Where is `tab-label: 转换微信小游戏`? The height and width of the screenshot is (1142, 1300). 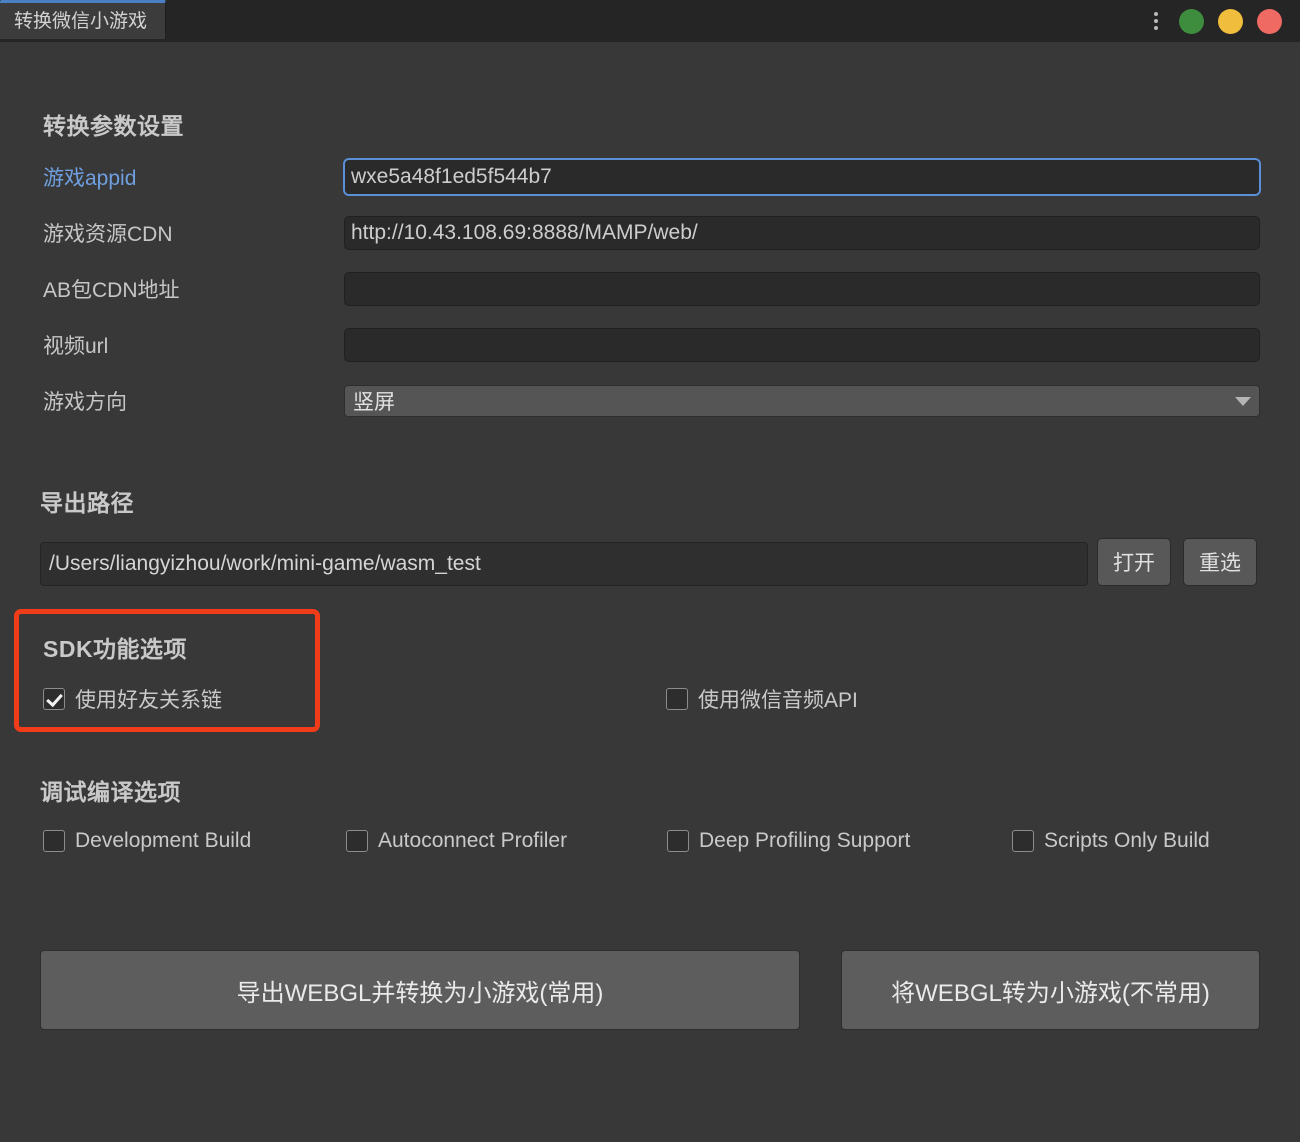 tab-label: 转换微信小游戏 is located at coordinates (81, 21).